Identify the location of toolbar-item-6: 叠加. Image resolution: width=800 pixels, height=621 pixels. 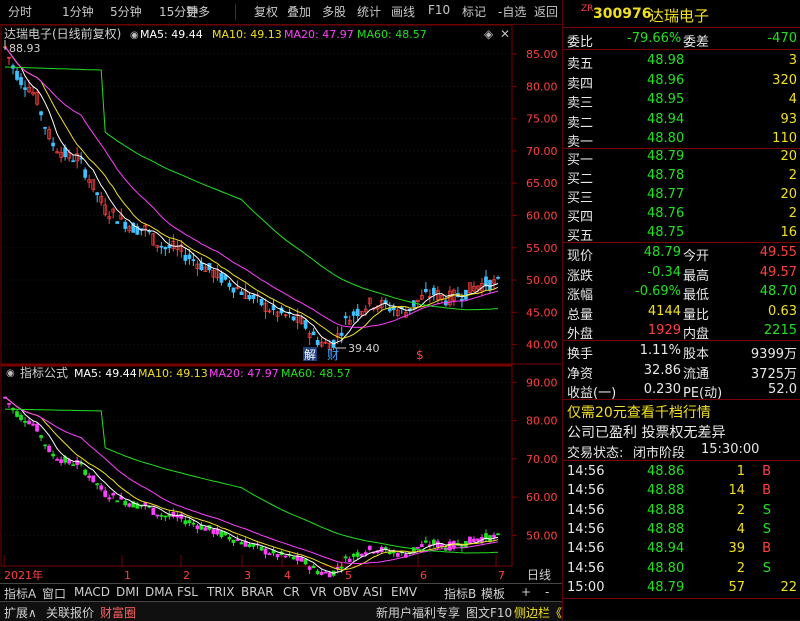
(299, 11).